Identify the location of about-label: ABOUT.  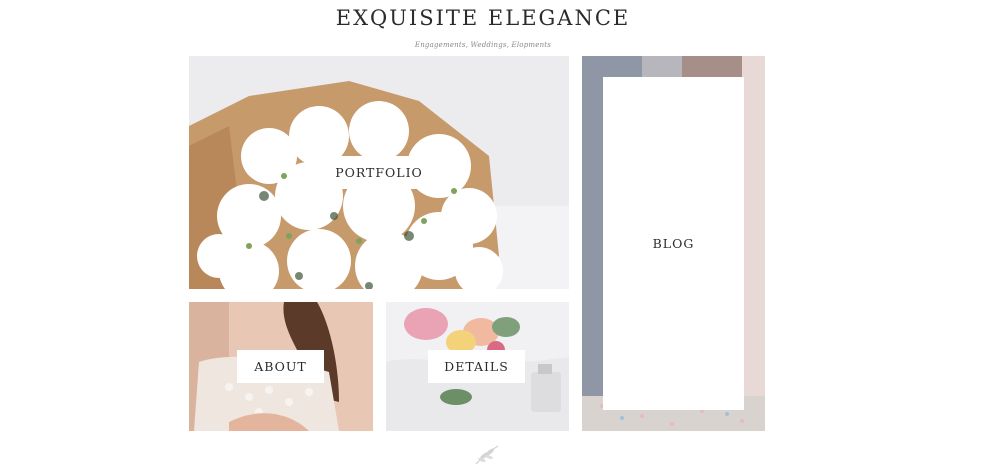
(280, 366).